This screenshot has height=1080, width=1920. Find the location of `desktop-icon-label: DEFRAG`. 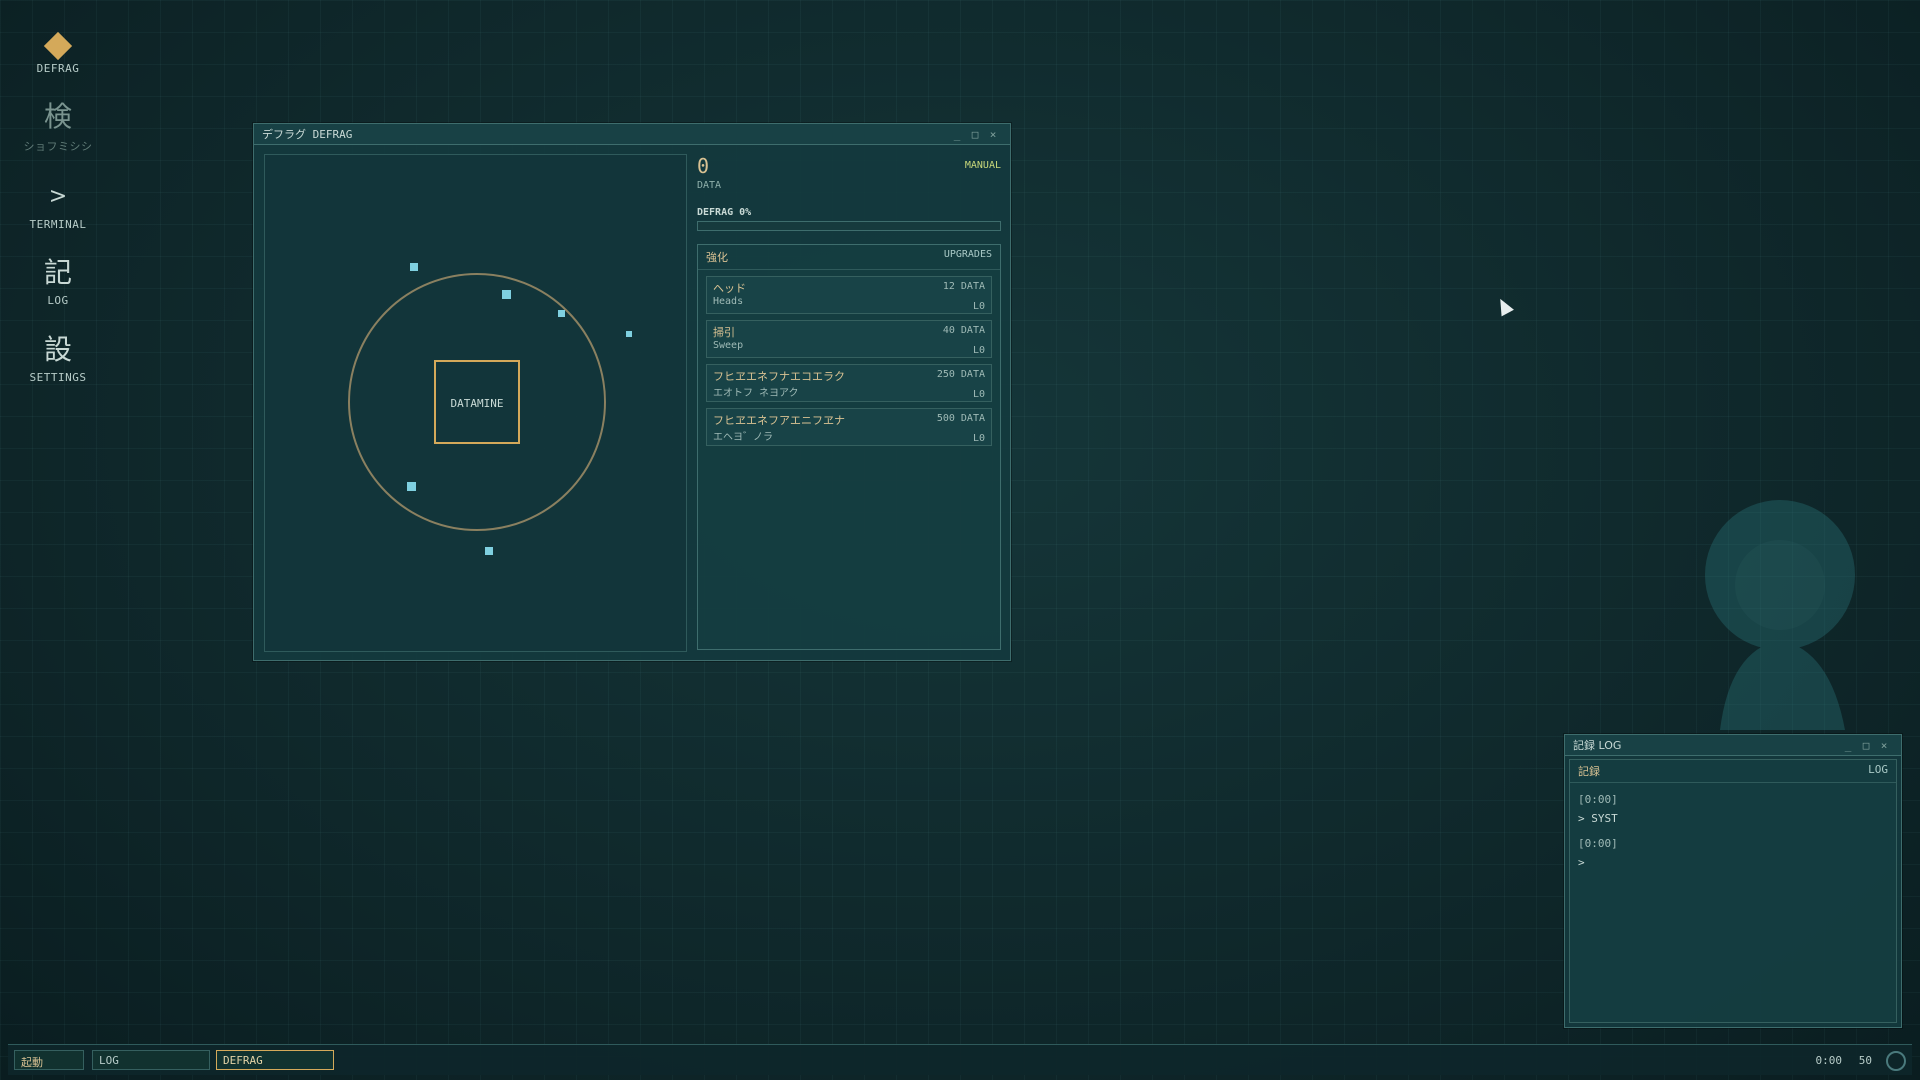

desktop-icon-label: DEFRAG is located at coordinates (58, 68).